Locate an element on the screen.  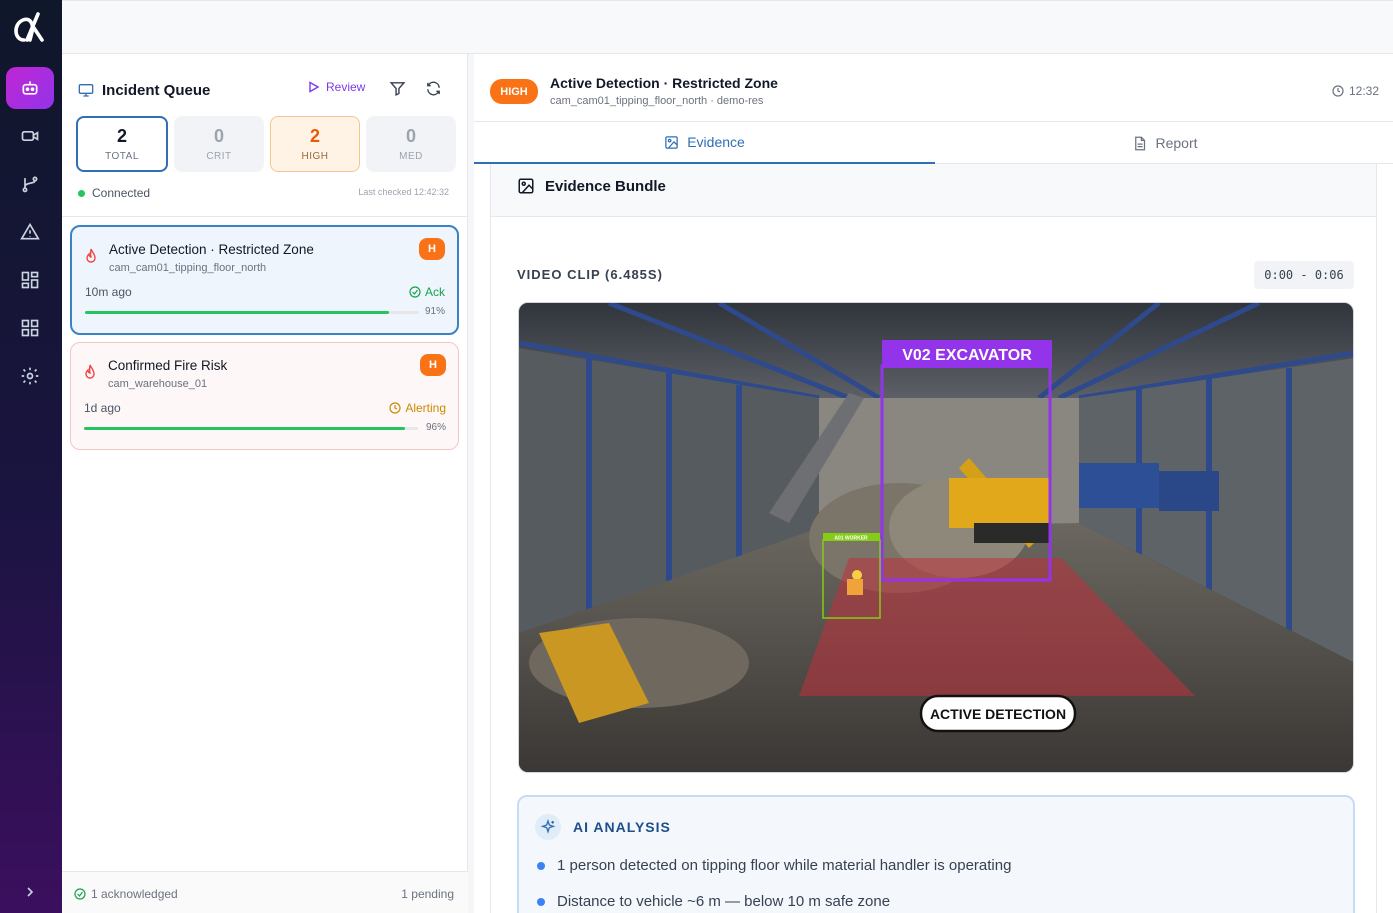
nav-robot is located at coordinates (30, 88).